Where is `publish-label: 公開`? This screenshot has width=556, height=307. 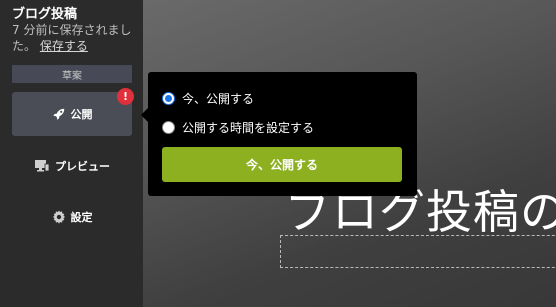 publish-label: 公開 is located at coordinates (81, 114).